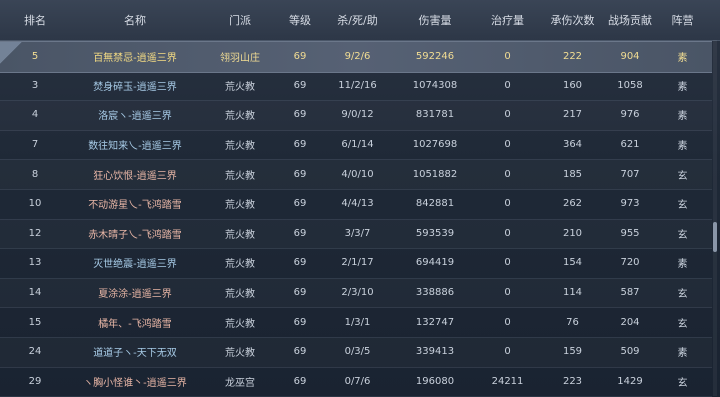 Image resolution: width=720 pixels, height=397 pixels. What do you see at coordinates (572, 352) in the screenshot?
I see `cell-hits: 159` at bounding box center [572, 352].